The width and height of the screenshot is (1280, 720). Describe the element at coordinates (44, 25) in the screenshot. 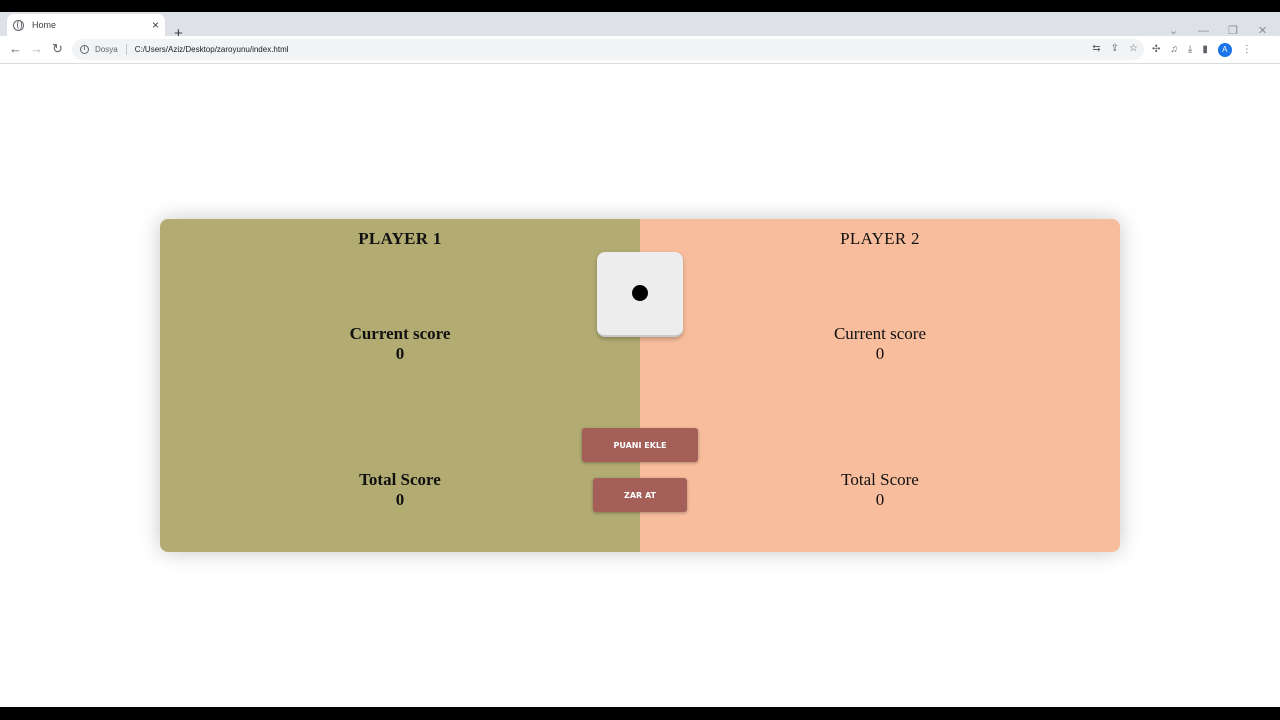

I see `tab-title: Home` at that location.